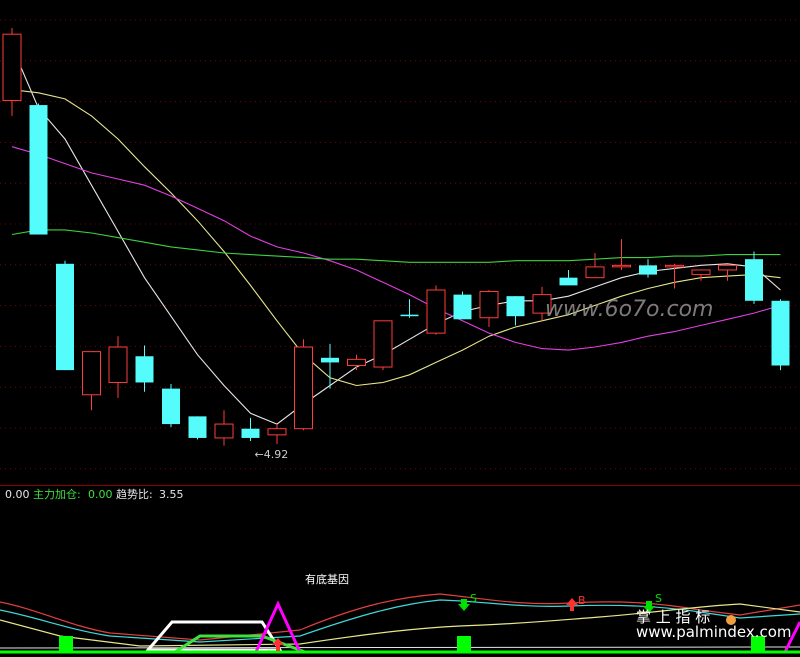 Image resolution: width=800 pixels, height=657 pixels. What do you see at coordinates (17, 494) in the screenshot?
I see `indicator-value-0: 0.00` at bounding box center [17, 494].